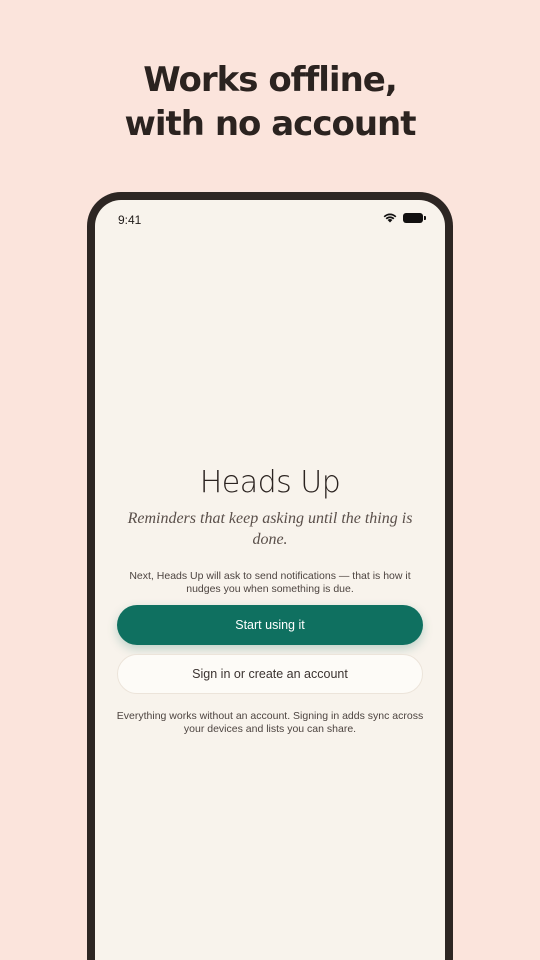 The width and height of the screenshot is (540, 960). I want to click on start-using-button-label: Start using it, so click(270, 625).